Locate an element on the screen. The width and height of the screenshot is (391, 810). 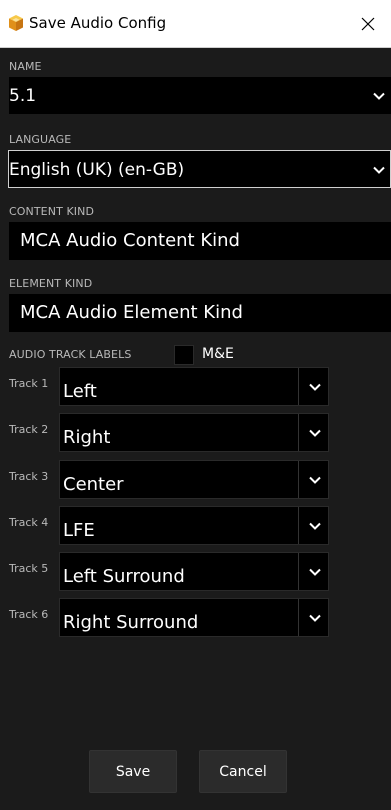
element-kind-label: ELEMENT KIND is located at coordinates (51, 283).